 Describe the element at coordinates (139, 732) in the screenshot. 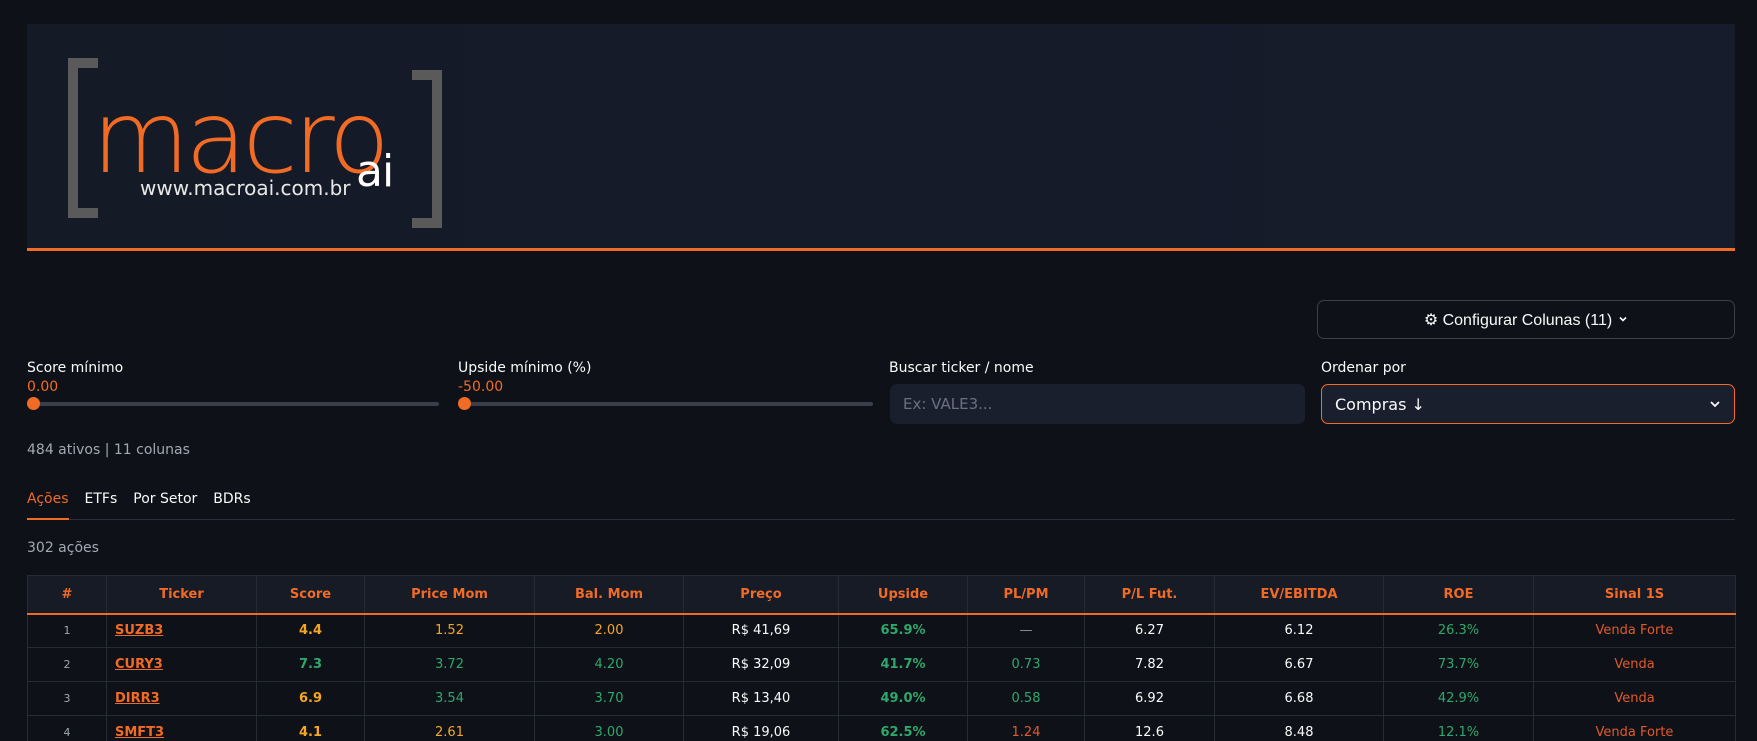

I see `ticker-link: SMFT3` at that location.